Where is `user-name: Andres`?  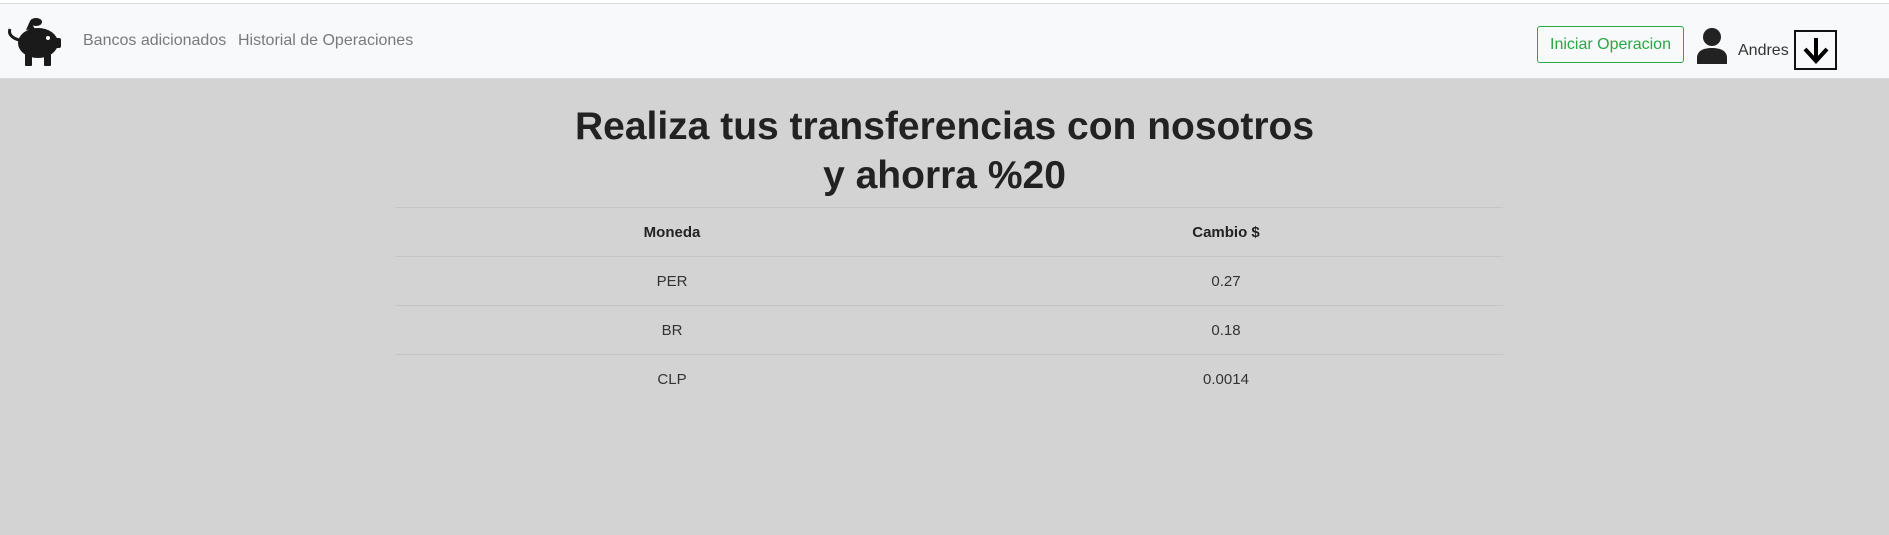
user-name: Andres is located at coordinates (1763, 50).